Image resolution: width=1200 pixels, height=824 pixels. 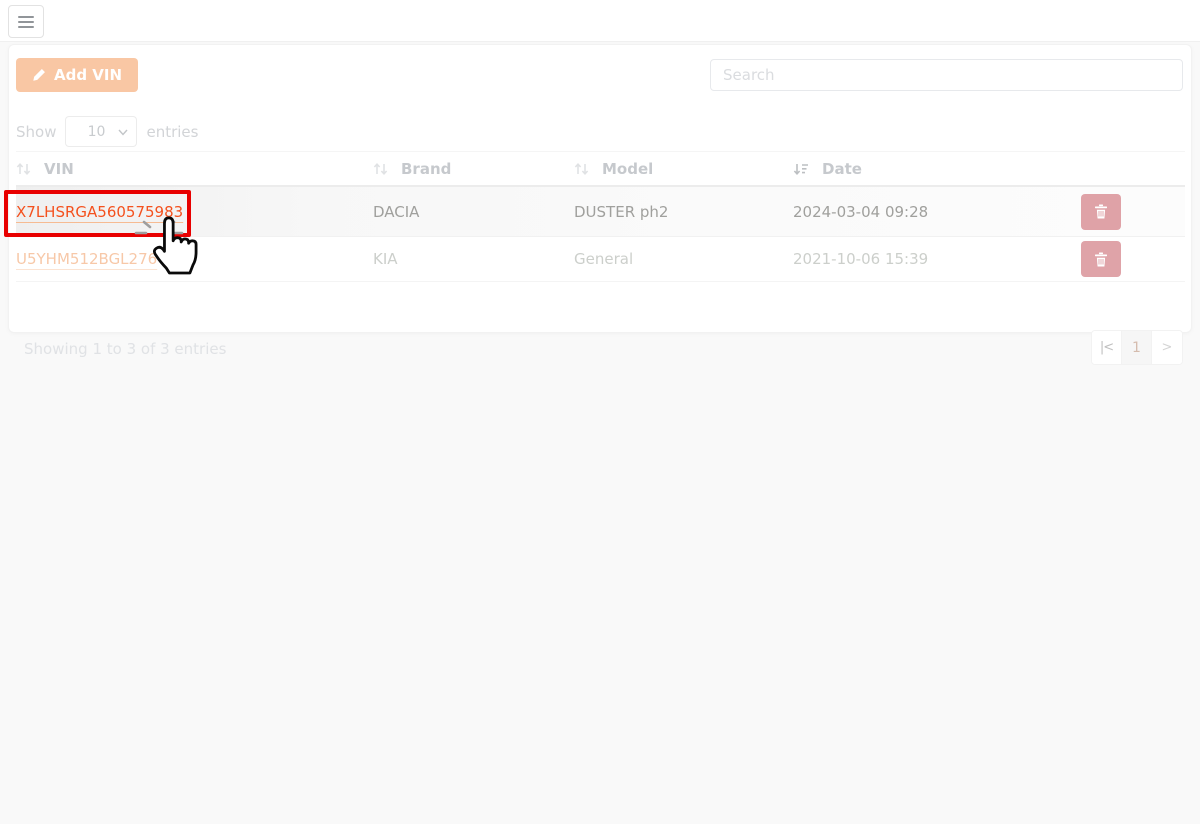 What do you see at coordinates (39, 75) in the screenshot?
I see `pencil-icon` at bounding box center [39, 75].